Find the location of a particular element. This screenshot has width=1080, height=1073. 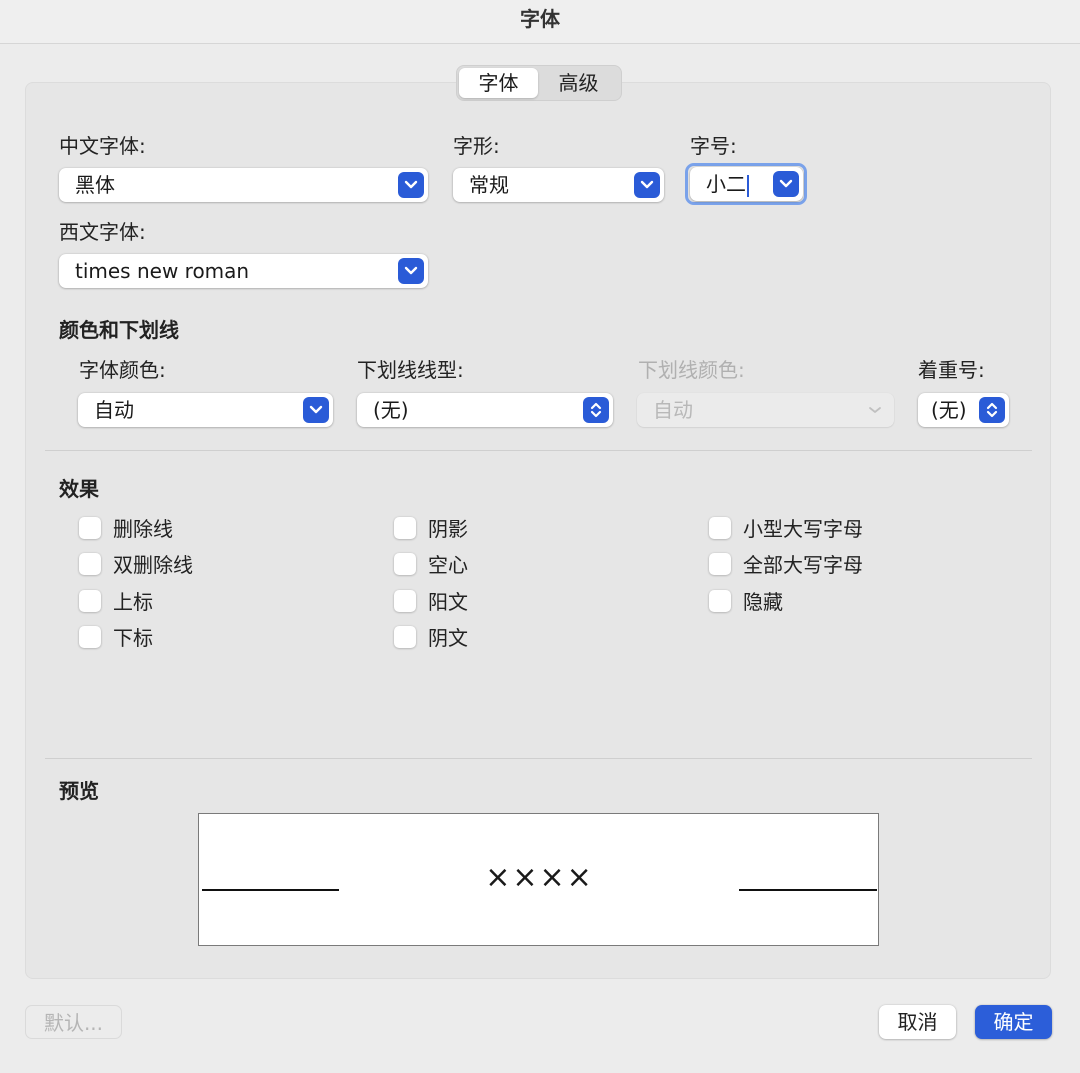

font-size-label: 字号: is located at coordinates (713, 146).